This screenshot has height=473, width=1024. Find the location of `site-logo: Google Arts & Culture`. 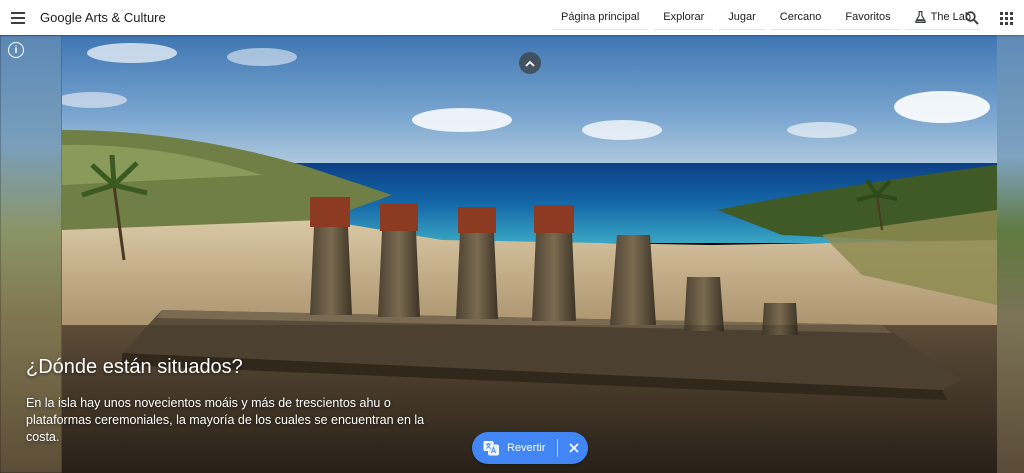

site-logo: Google Arts & Culture is located at coordinates (103, 17).